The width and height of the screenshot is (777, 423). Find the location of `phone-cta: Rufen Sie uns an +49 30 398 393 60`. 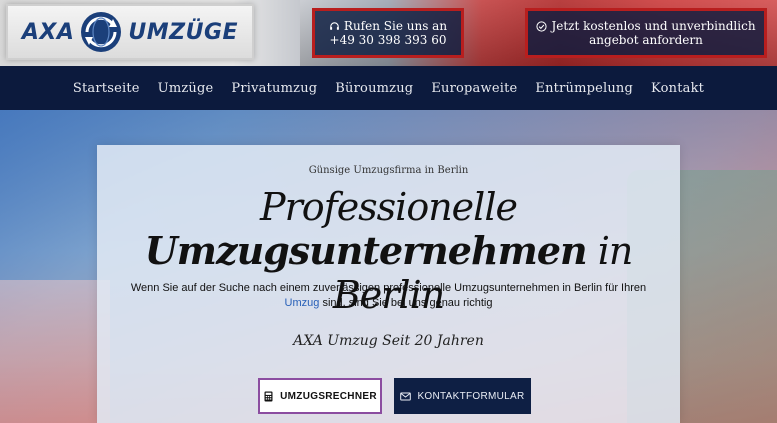

phone-cta: Rufen Sie uns an +49 30 398 393 60 is located at coordinates (388, 33).